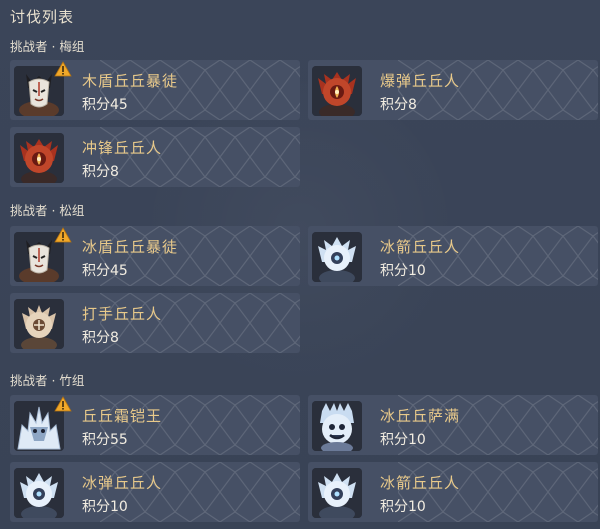  I want to click on enemy-card: 冰盾丘丘暴徒 积分45, so click(155, 256).